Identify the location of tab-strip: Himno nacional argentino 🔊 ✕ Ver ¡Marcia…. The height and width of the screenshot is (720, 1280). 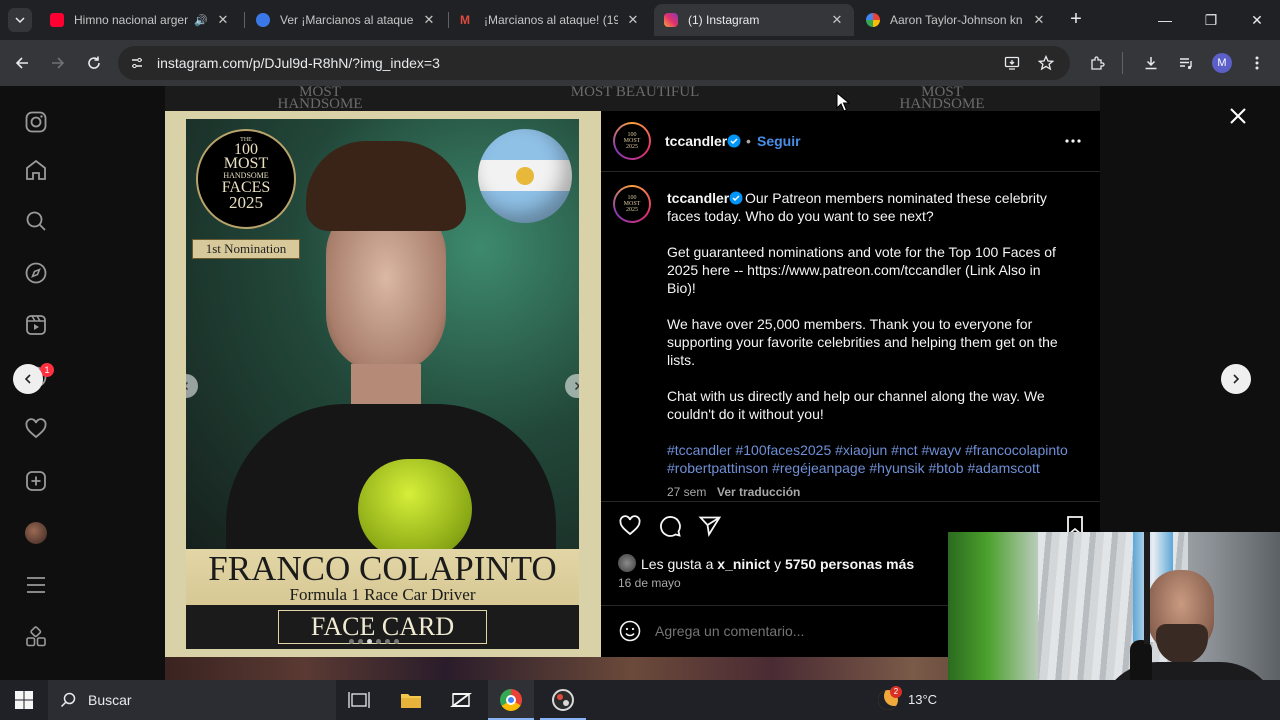
(640, 20).